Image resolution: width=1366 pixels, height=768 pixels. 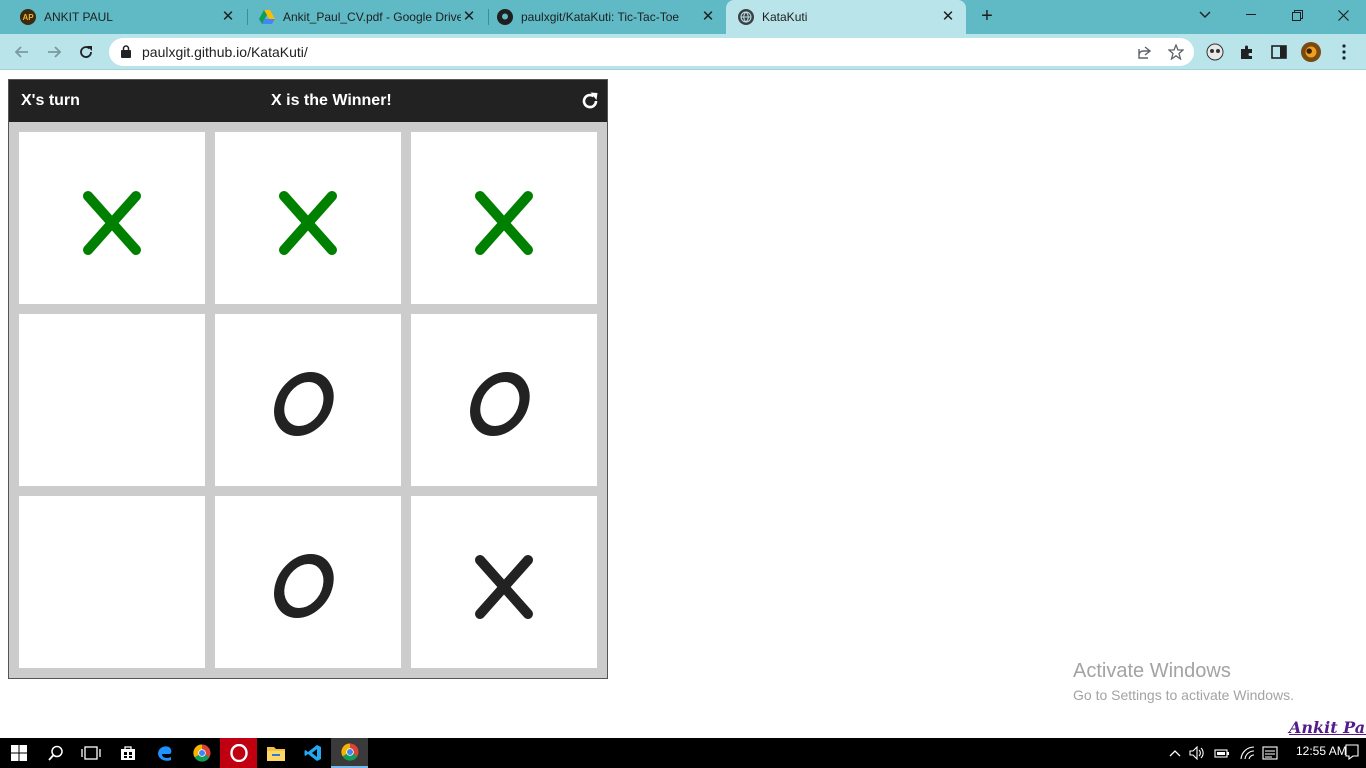 I want to click on system-clock: 12:55 AM, so click(x=1321, y=751).